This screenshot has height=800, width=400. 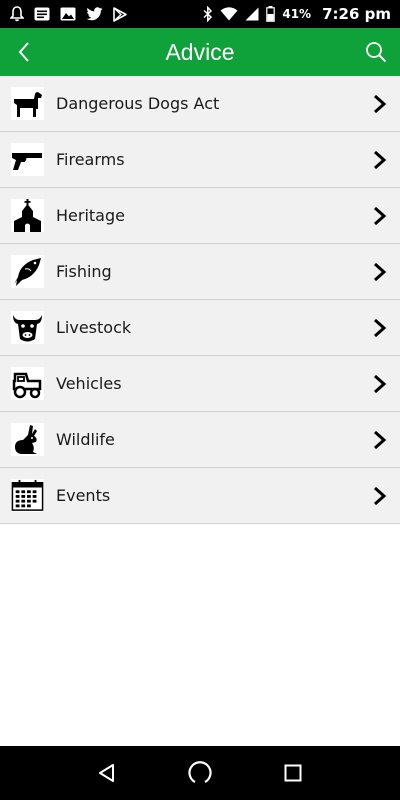 I want to click on list-item-label: Livestock, so click(x=94, y=327).